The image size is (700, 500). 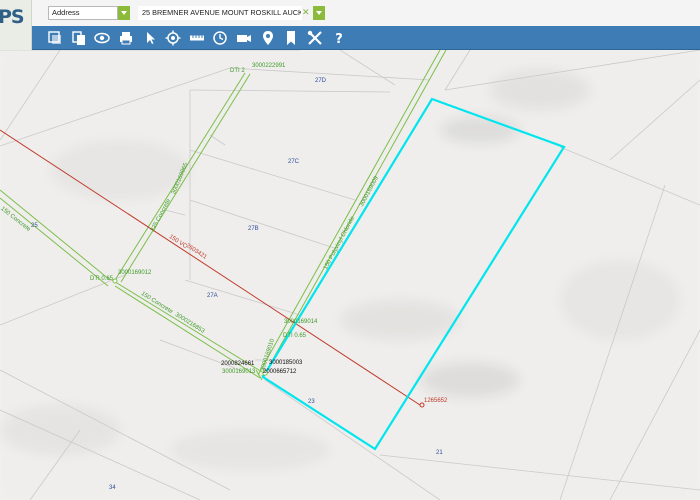 I want to click on address-dropdown-button, so click(x=319, y=13).